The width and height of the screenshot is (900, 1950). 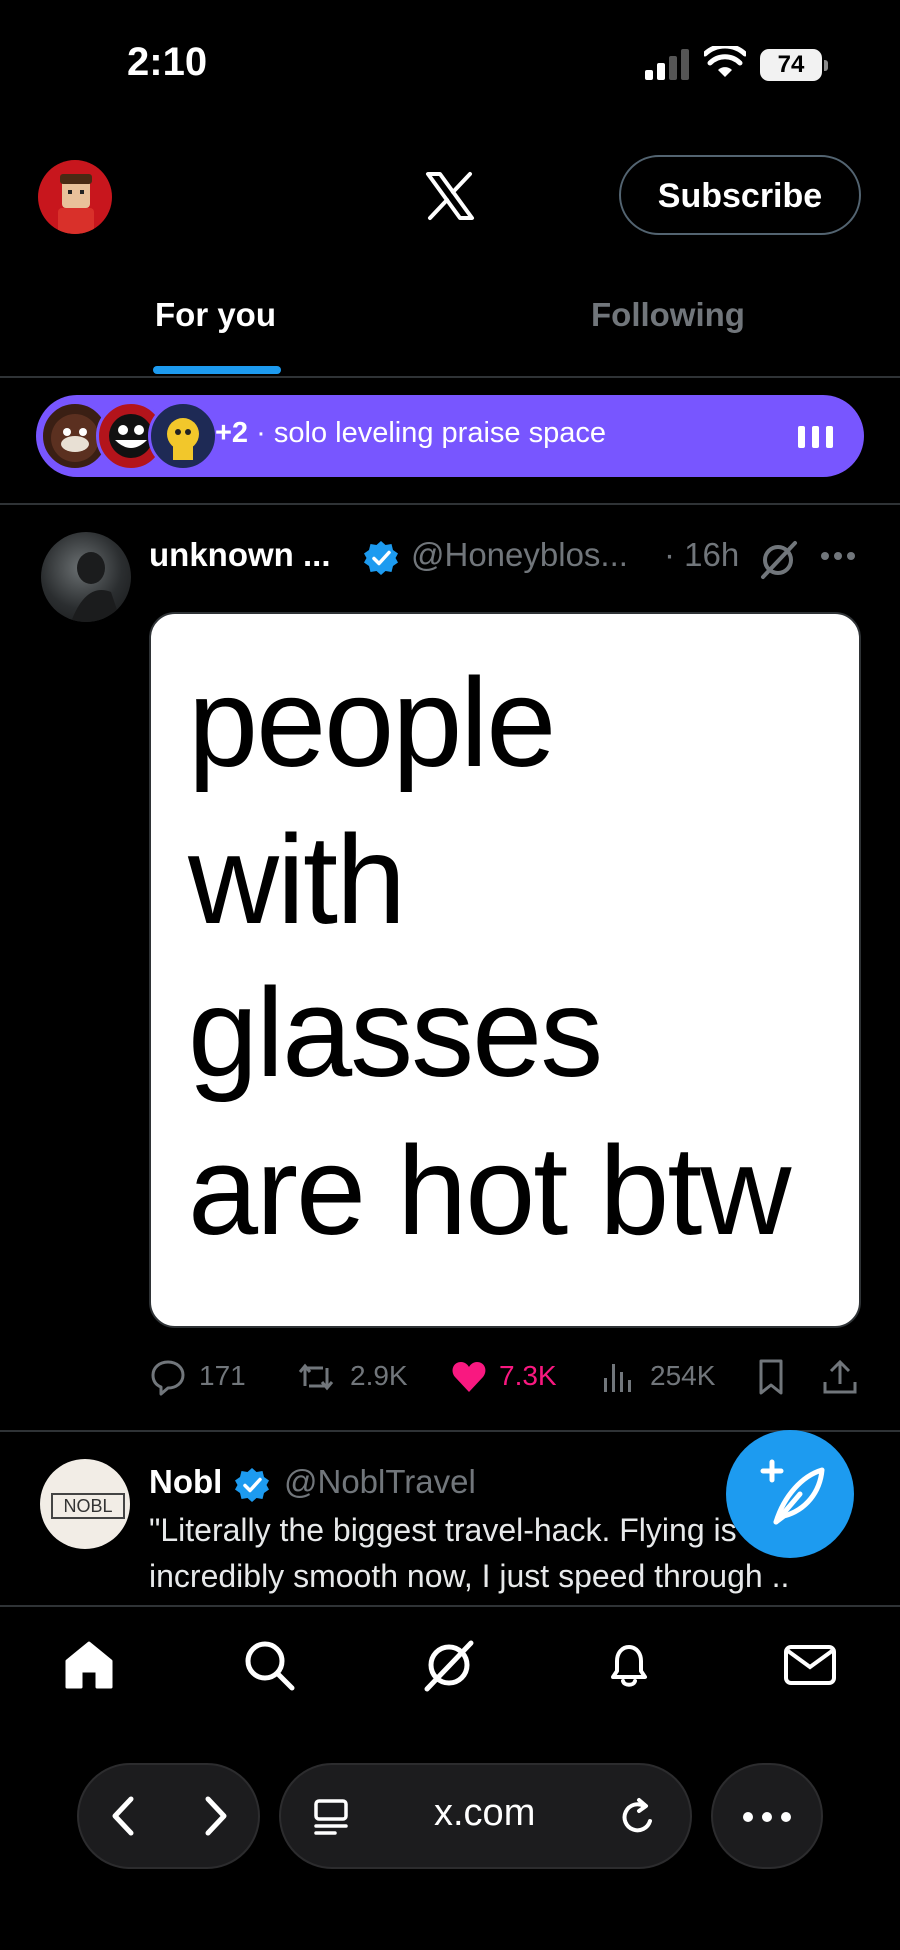 I want to click on cellular-signal-icon, so click(x=667, y=64).